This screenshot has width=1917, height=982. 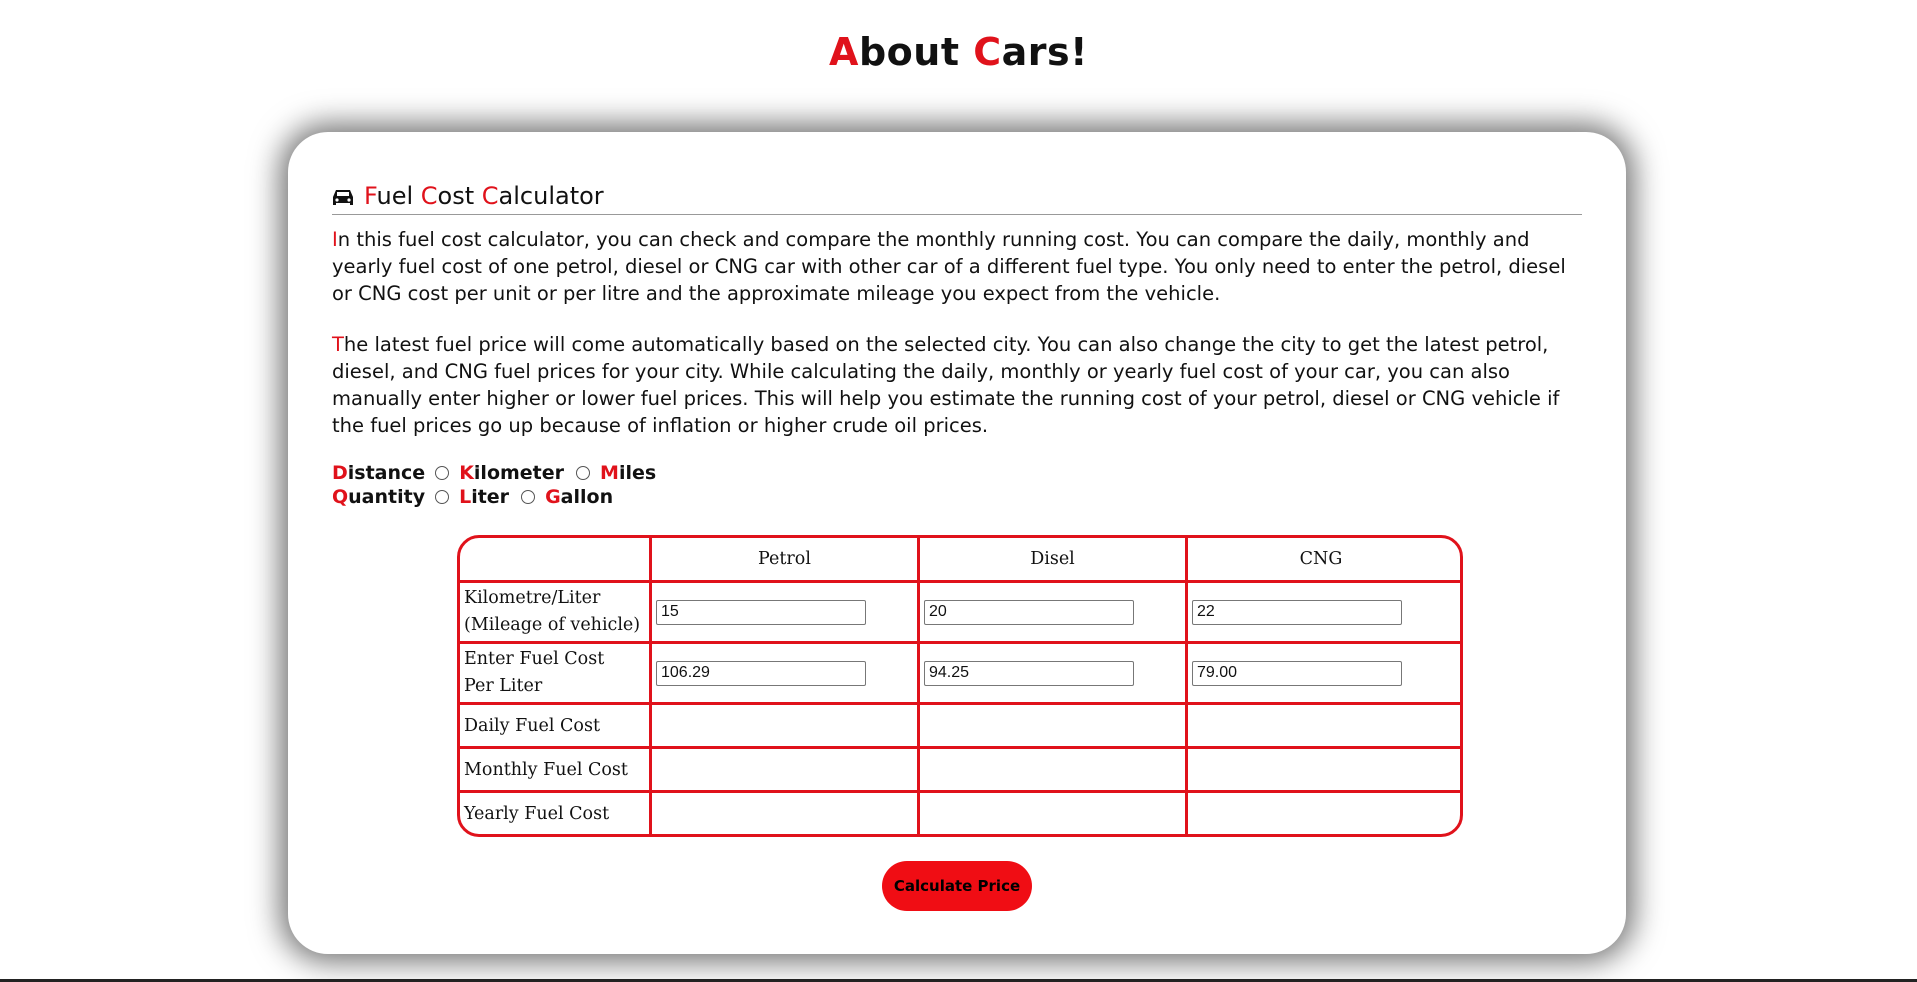 I want to click on petrol-mileage-cell, so click(x=786, y=612).